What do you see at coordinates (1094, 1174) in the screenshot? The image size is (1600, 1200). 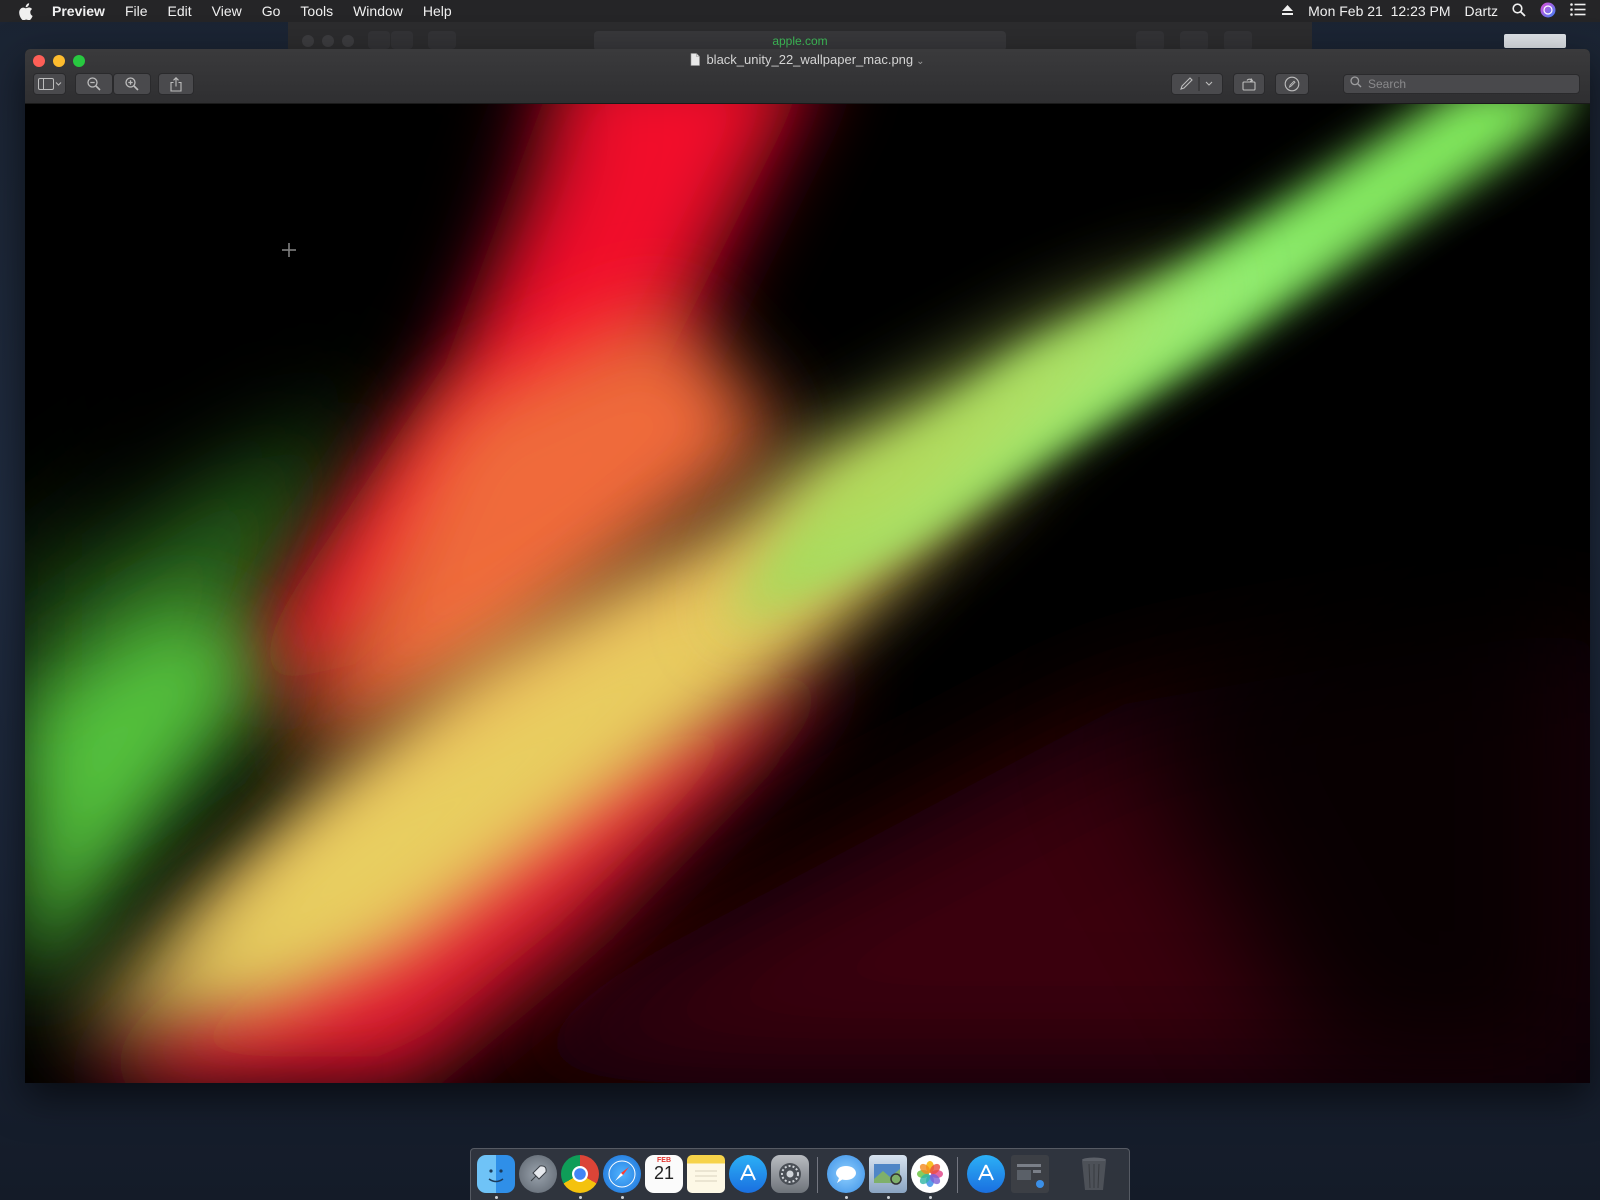 I see `trash-icon` at bounding box center [1094, 1174].